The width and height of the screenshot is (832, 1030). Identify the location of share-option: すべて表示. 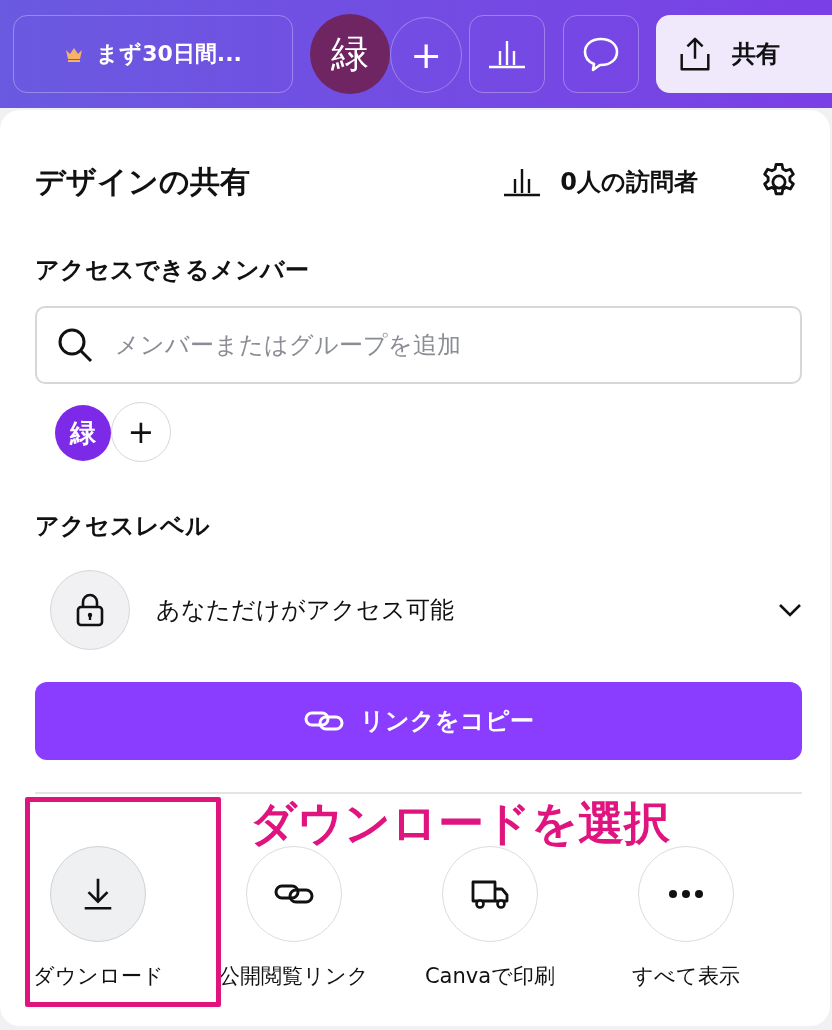
(686, 918).